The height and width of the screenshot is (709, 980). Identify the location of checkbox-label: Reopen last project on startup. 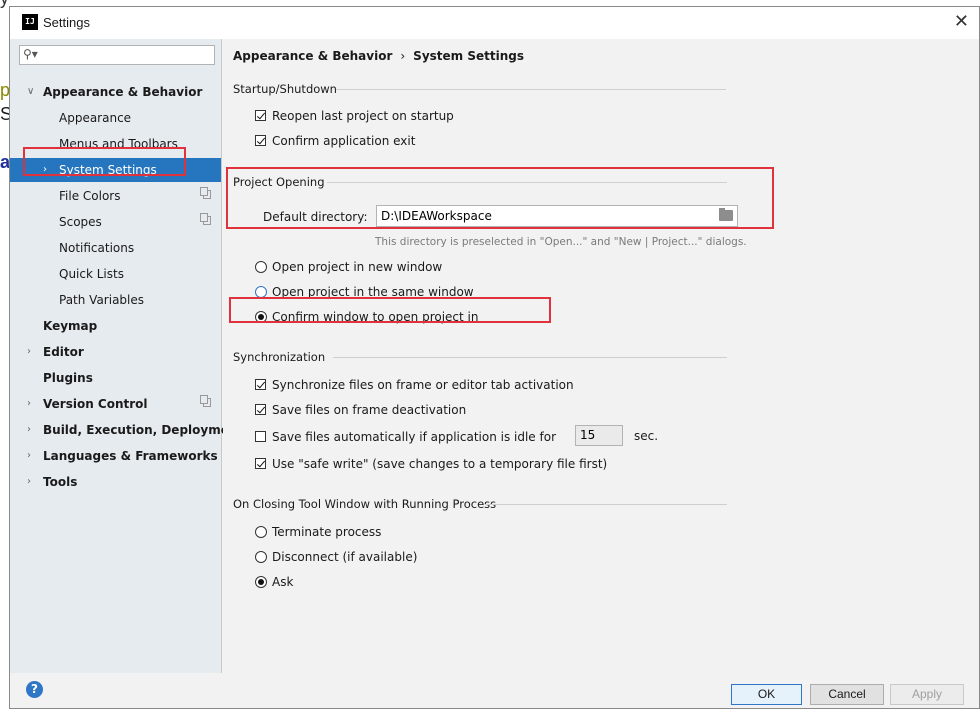
(363, 116).